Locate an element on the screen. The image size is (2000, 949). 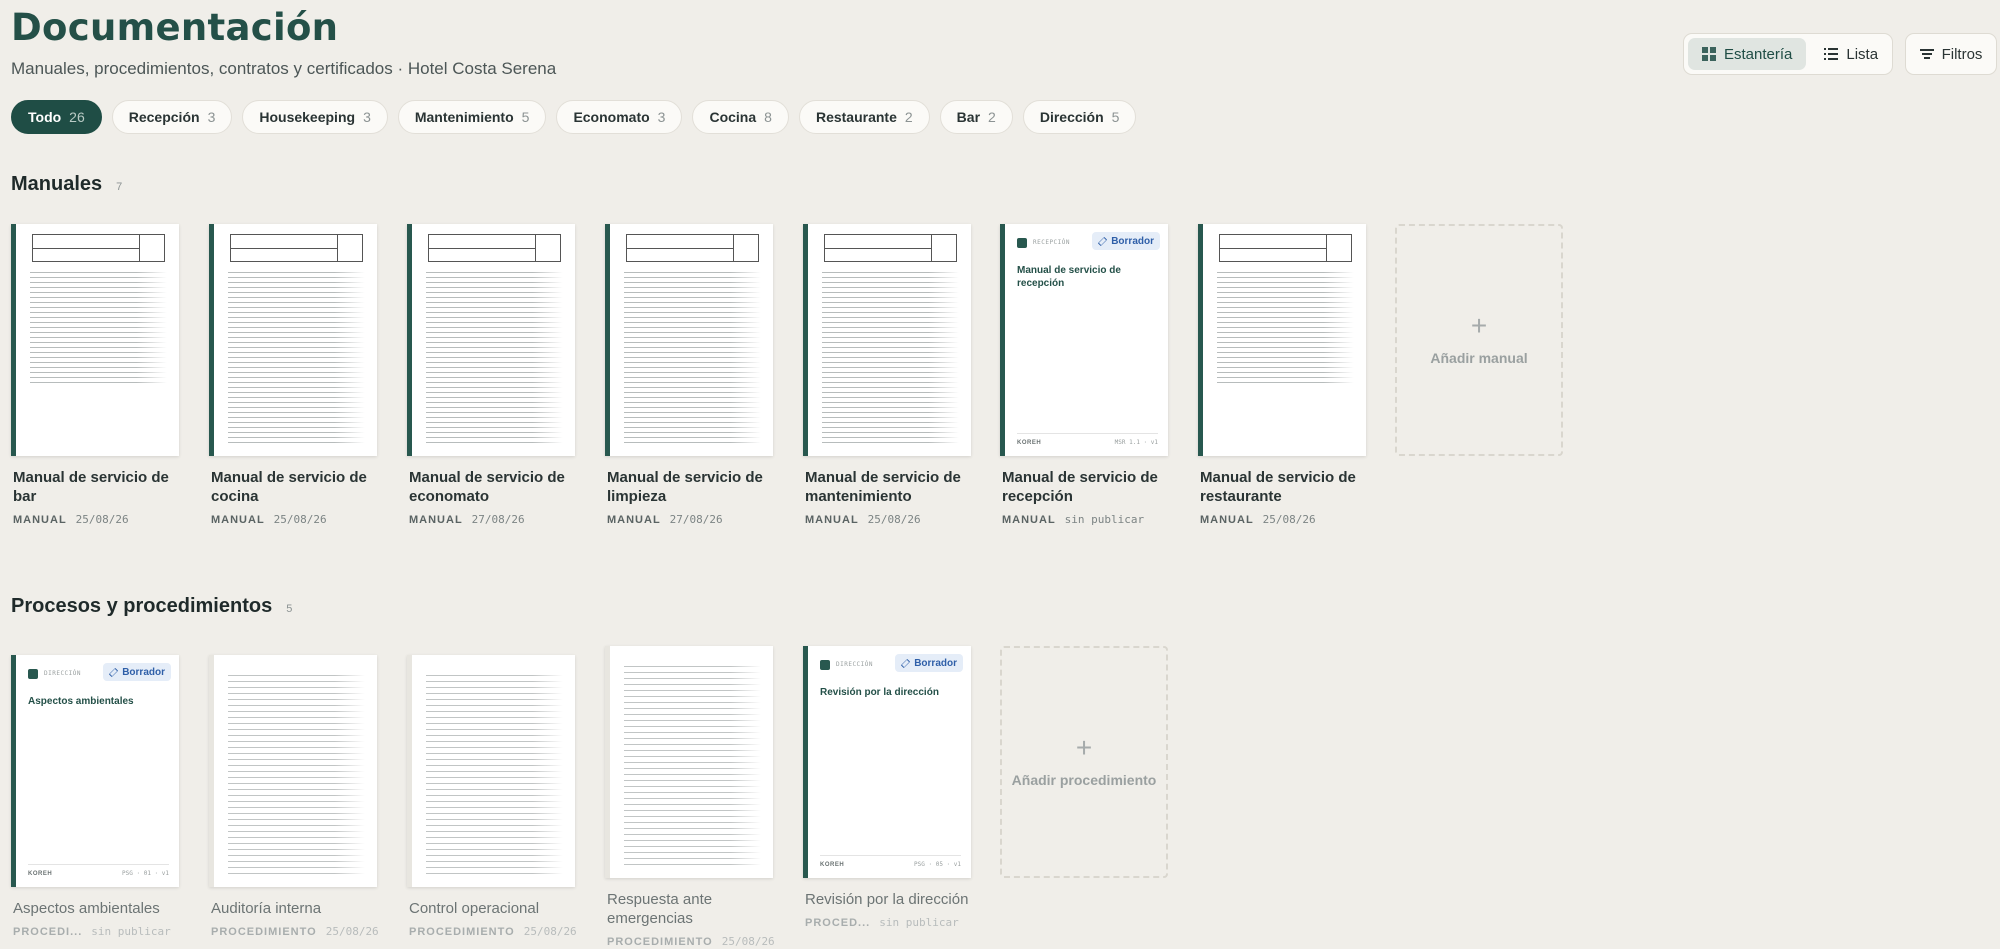
chip-housekeeping: Housekeeping 3 is located at coordinates (315, 117).